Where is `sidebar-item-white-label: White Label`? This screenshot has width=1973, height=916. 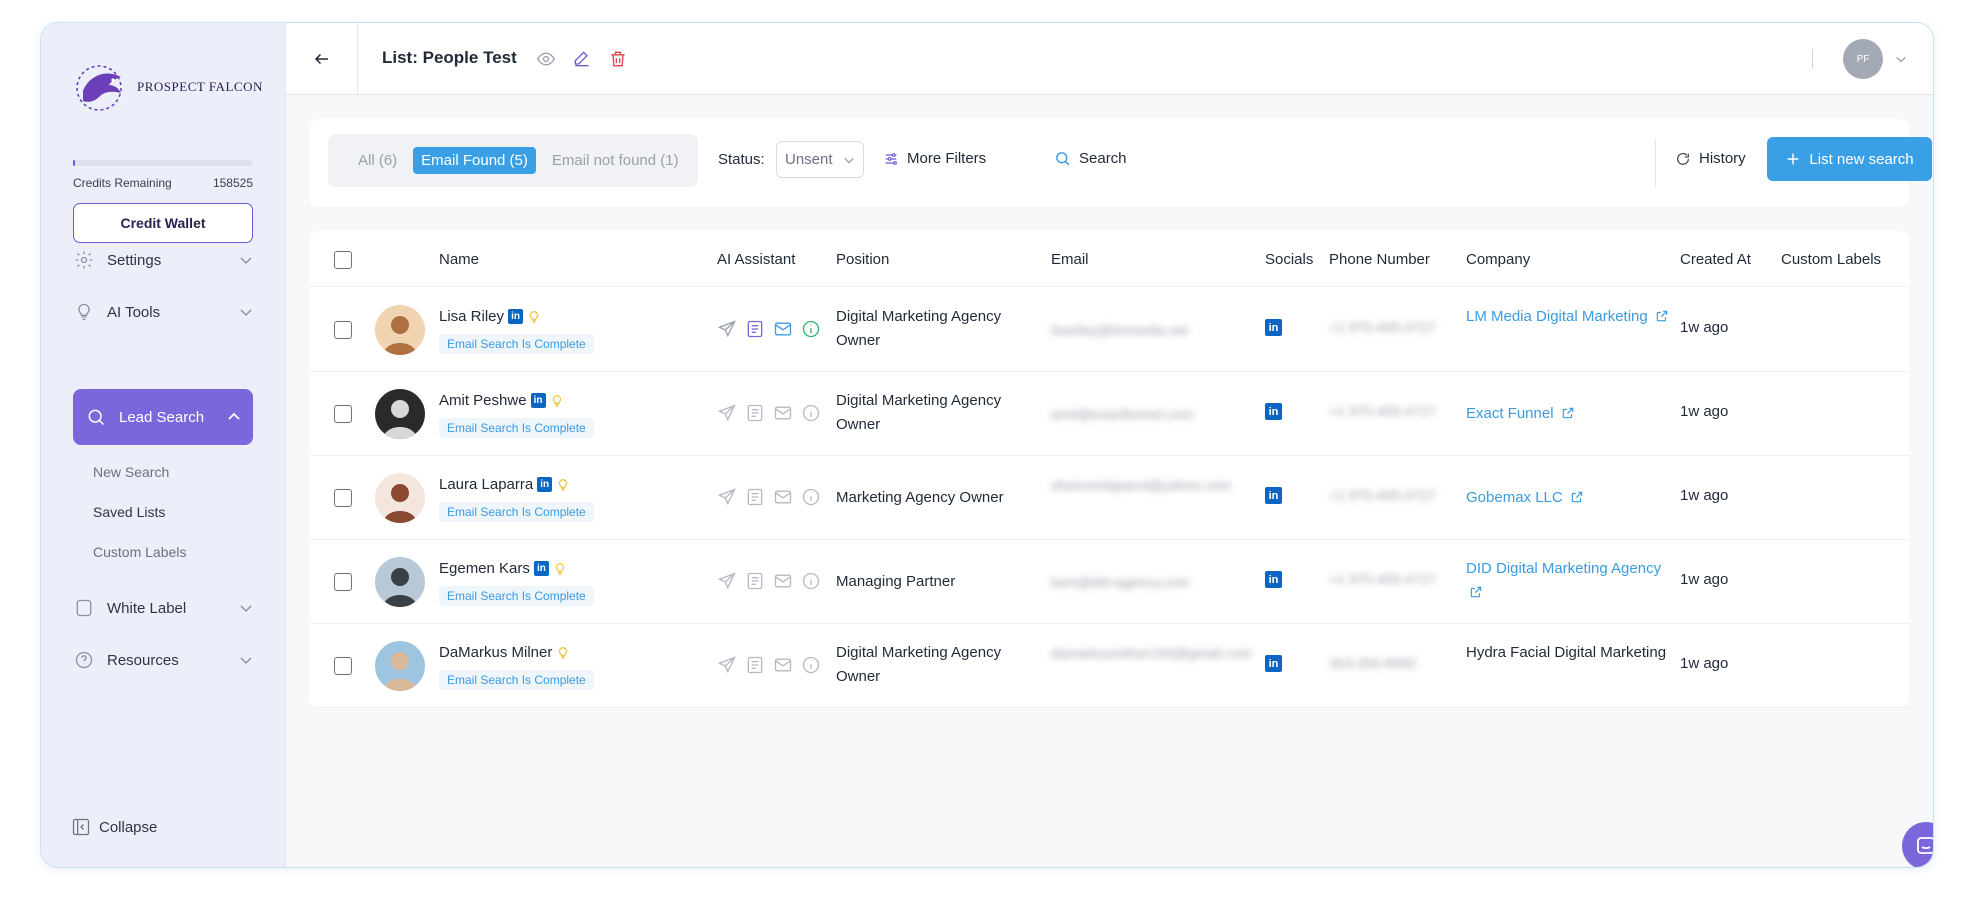 sidebar-item-white-label: White Label is located at coordinates (163, 608).